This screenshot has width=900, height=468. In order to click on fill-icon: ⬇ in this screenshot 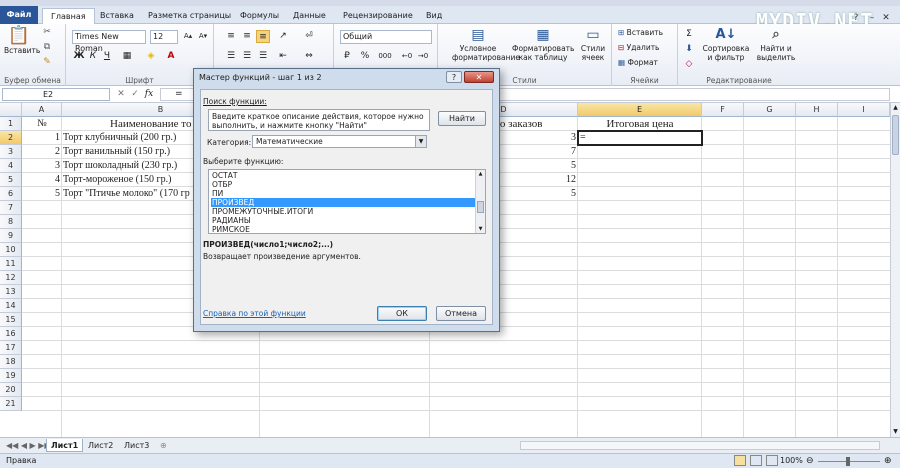, I will do `click(689, 49)`.